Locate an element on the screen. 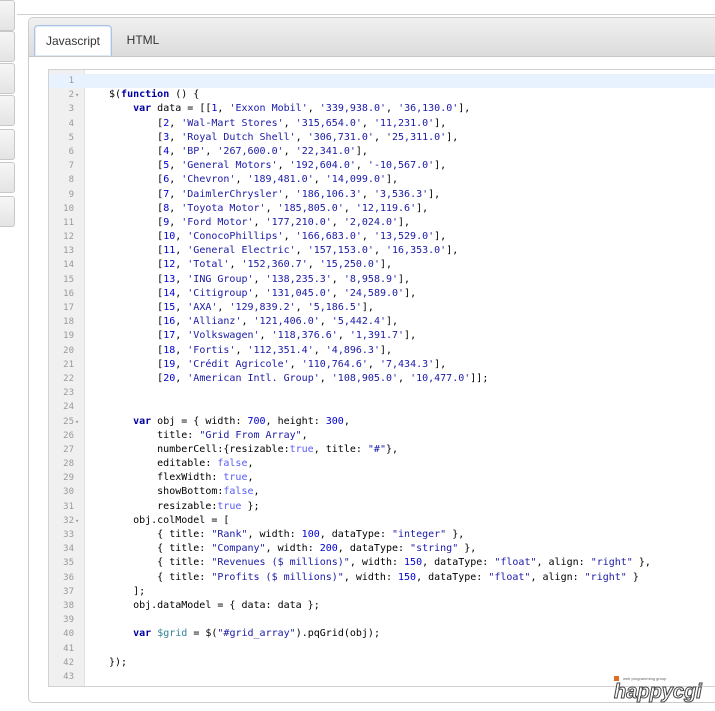 This screenshot has width=715, height=711. code-line: 26 title: "Grid From Array", is located at coordinates (382, 436).